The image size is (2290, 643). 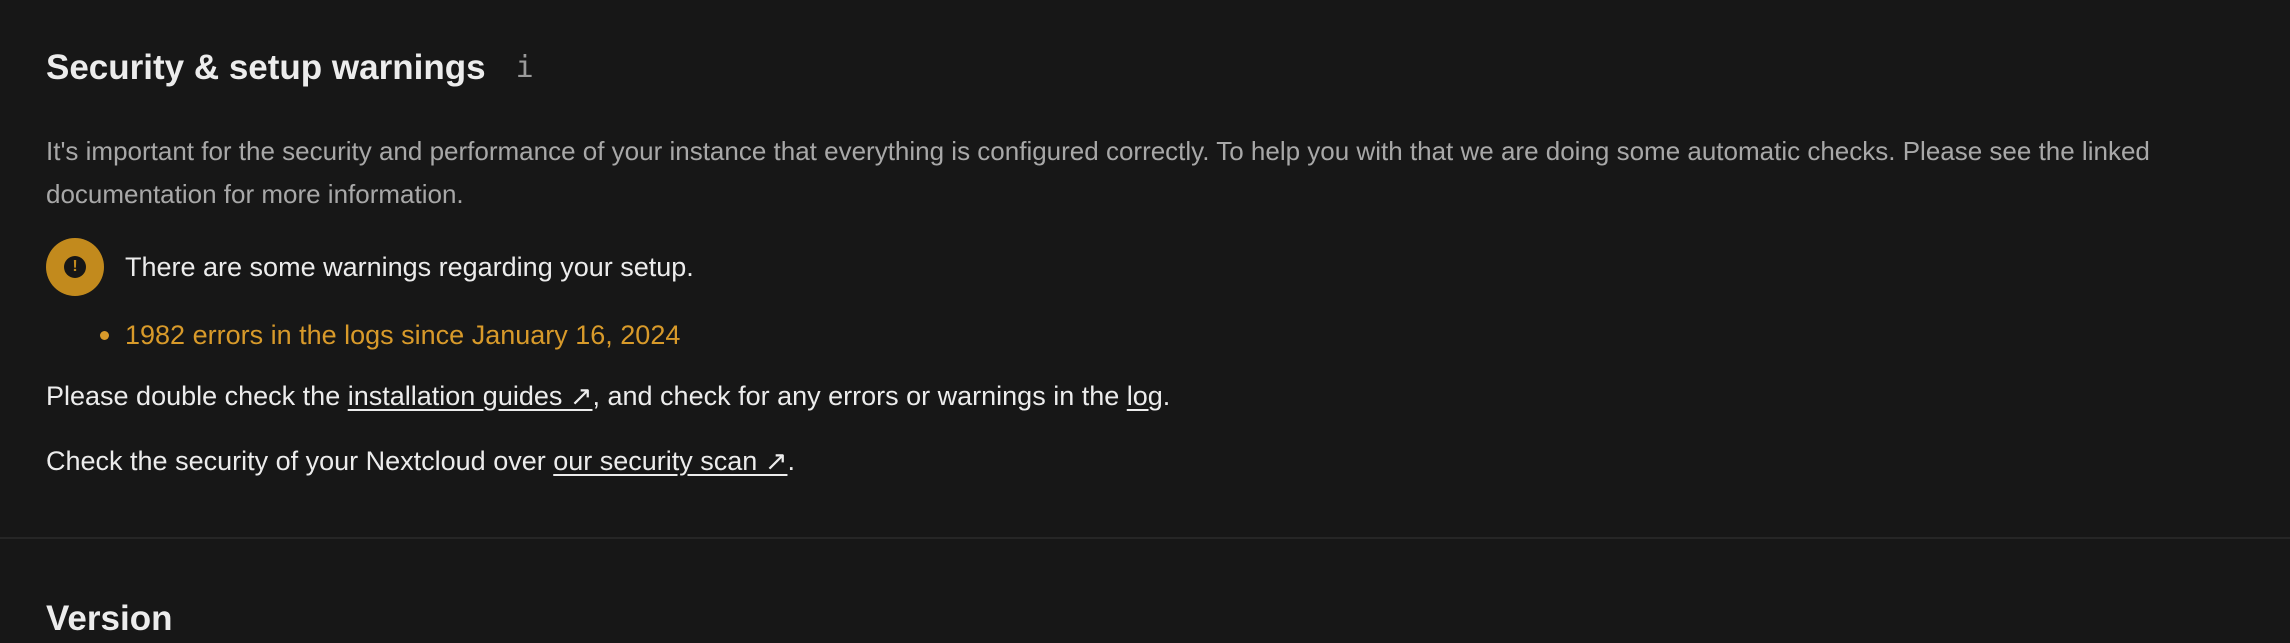 I want to click on bullet-icon, so click(x=104, y=335).